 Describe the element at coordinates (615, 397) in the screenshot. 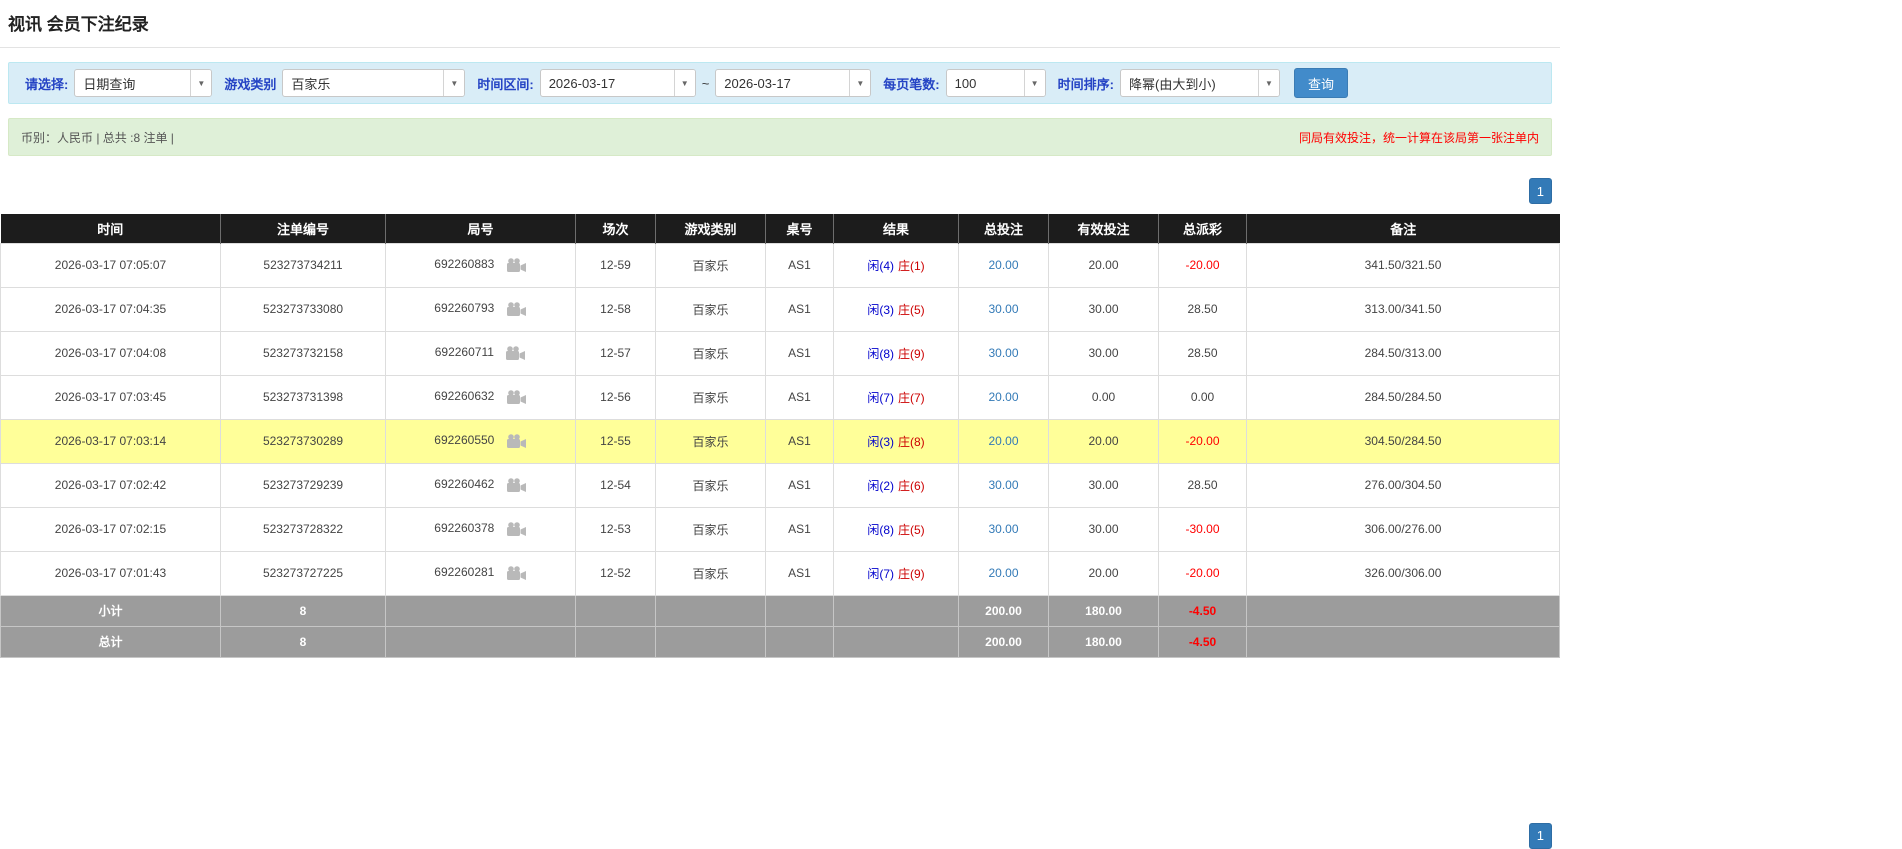

I see `cell-session: 12-56` at that location.